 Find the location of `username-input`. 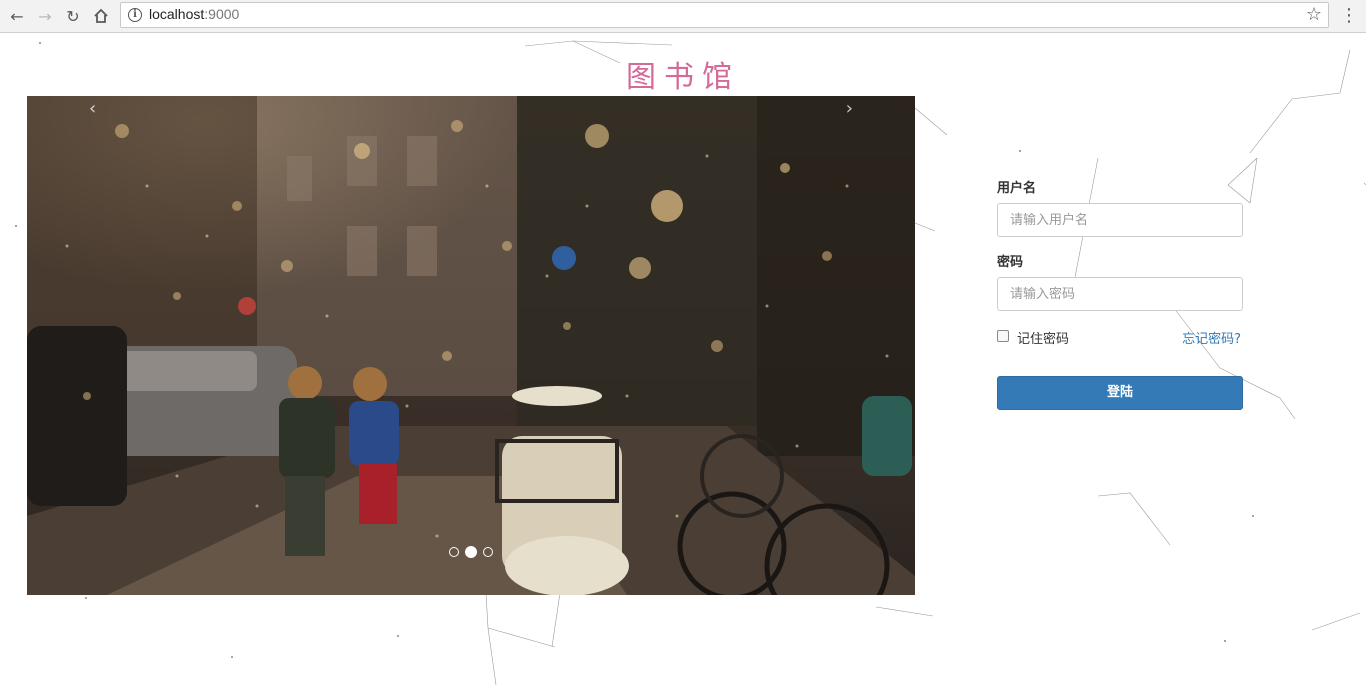

username-input is located at coordinates (1120, 220).